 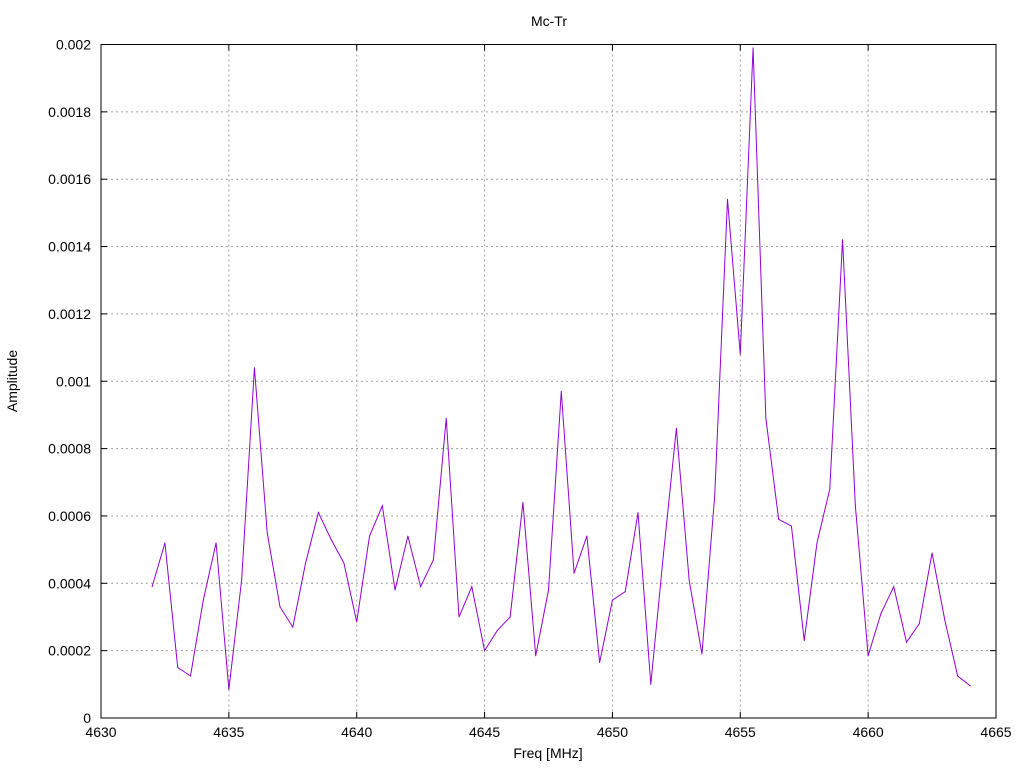 What do you see at coordinates (73, 45) in the screenshot?
I see `y-tick-label: 0.002` at bounding box center [73, 45].